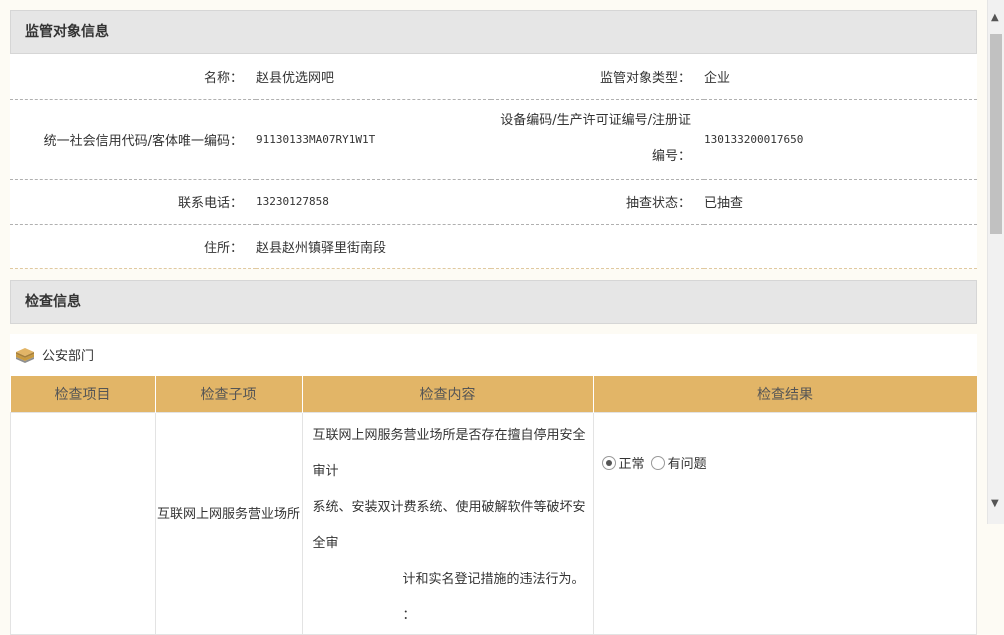  I want to click on info-row-address: 住所： 赵县赵州镇驿里街南段, so click(493, 246).